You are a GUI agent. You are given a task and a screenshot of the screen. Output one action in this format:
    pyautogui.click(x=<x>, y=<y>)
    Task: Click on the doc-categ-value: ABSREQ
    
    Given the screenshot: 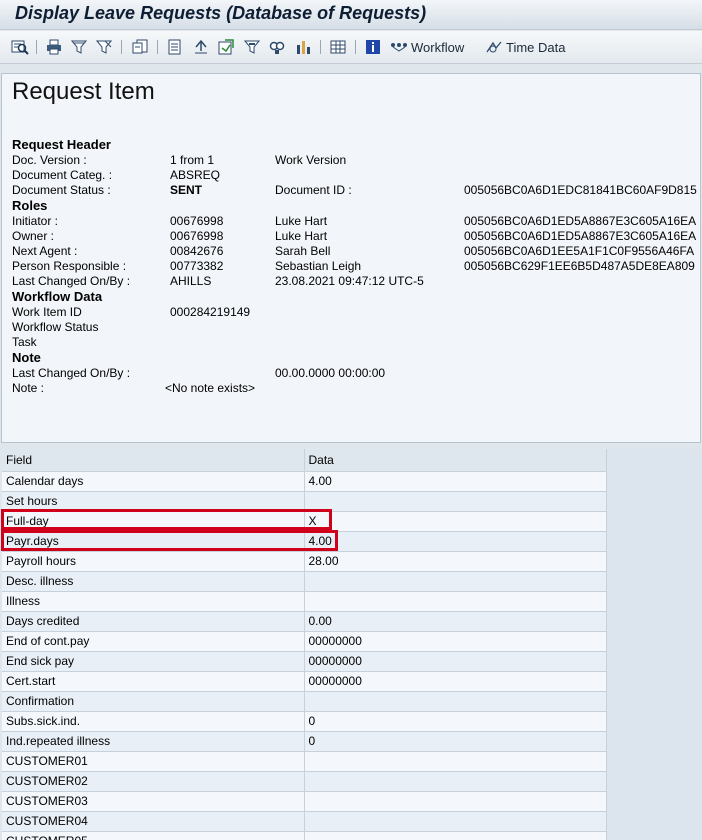 What is the action you would take?
    pyautogui.click(x=195, y=175)
    